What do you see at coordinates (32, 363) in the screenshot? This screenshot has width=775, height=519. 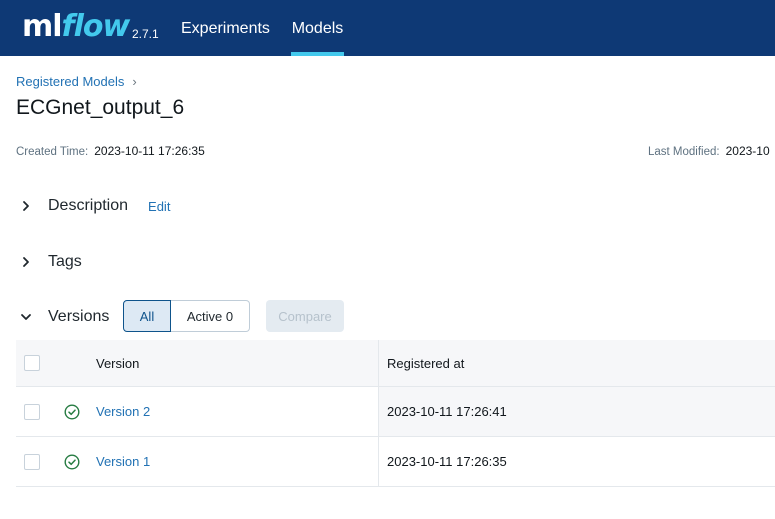 I see `select-all-checkbox` at bounding box center [32, 363].